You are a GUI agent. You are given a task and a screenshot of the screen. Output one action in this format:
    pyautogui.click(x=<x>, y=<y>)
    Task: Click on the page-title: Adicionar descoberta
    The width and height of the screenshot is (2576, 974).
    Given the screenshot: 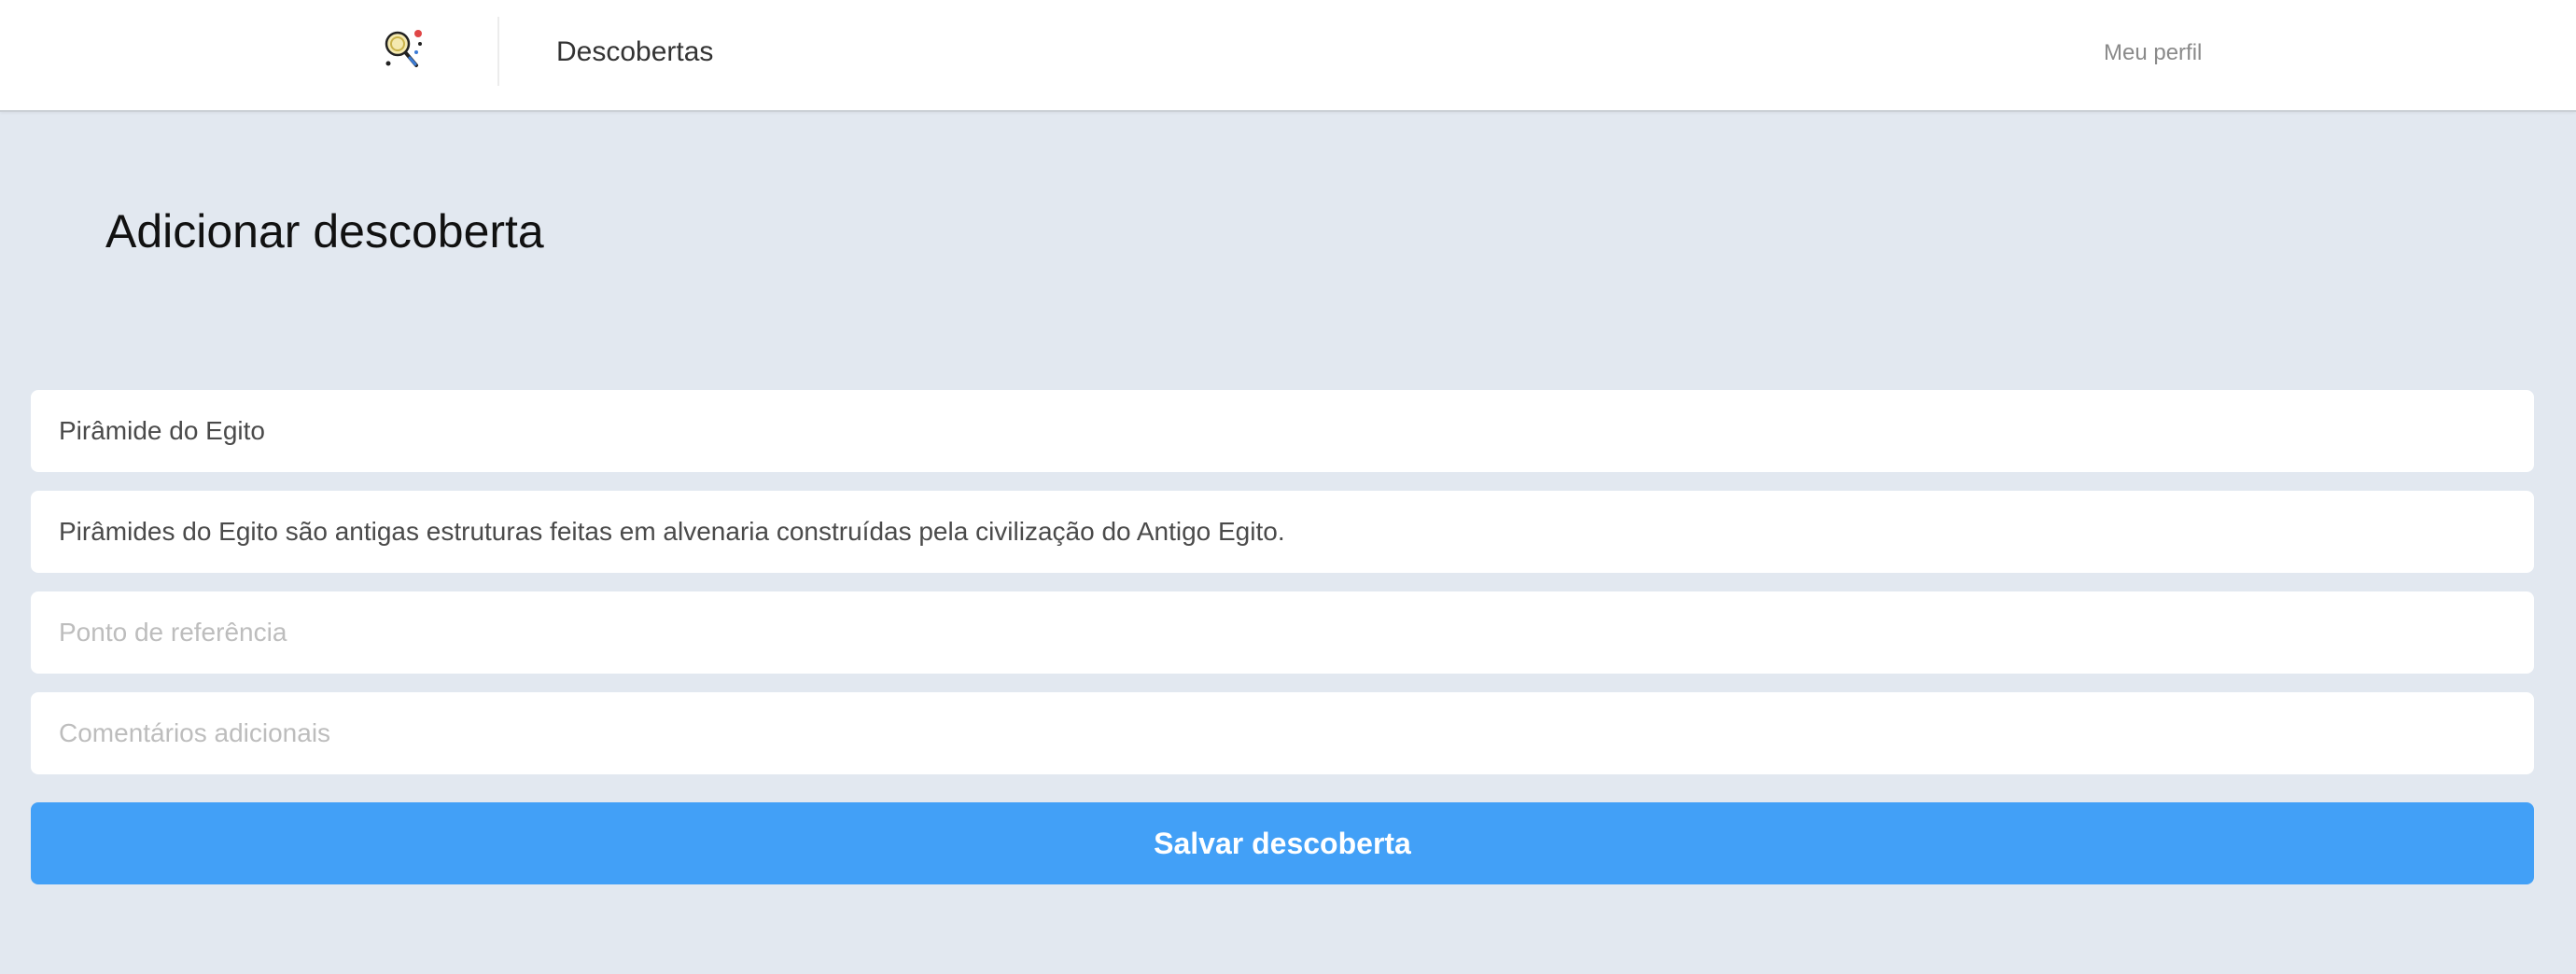 What is the action you would take?
    pyautogui.click(x=324, y=231)
    